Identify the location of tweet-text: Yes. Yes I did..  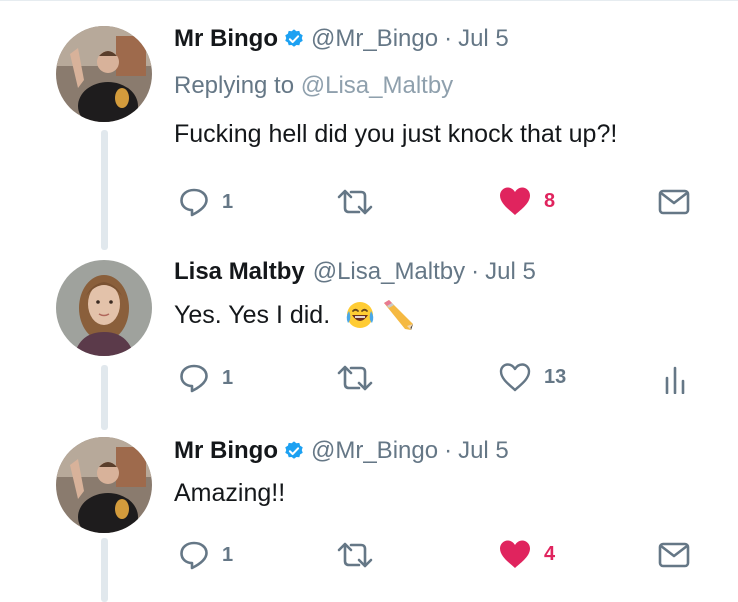
(295, 315).